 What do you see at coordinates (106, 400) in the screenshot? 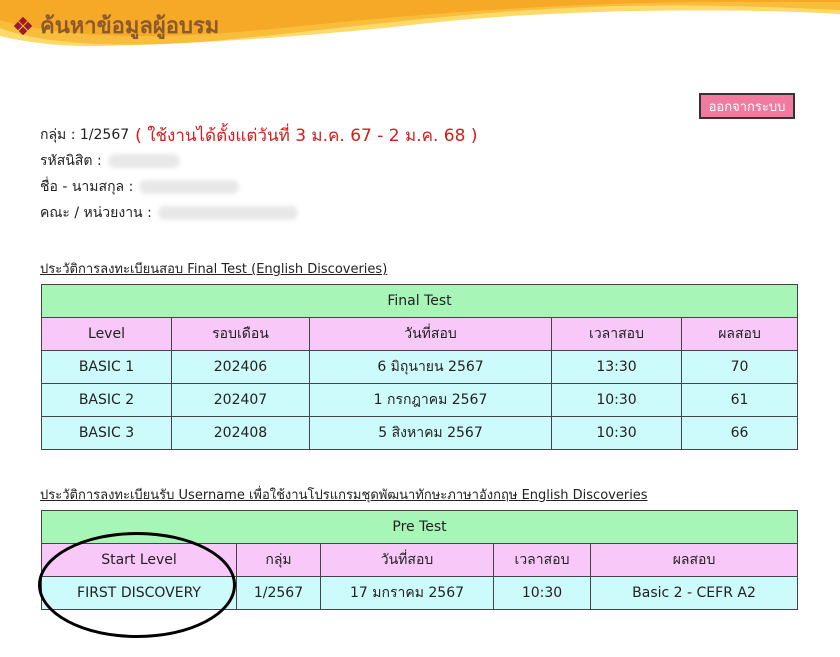
I see `table-cell: BASIC 2` at bounding box center [106, 400].